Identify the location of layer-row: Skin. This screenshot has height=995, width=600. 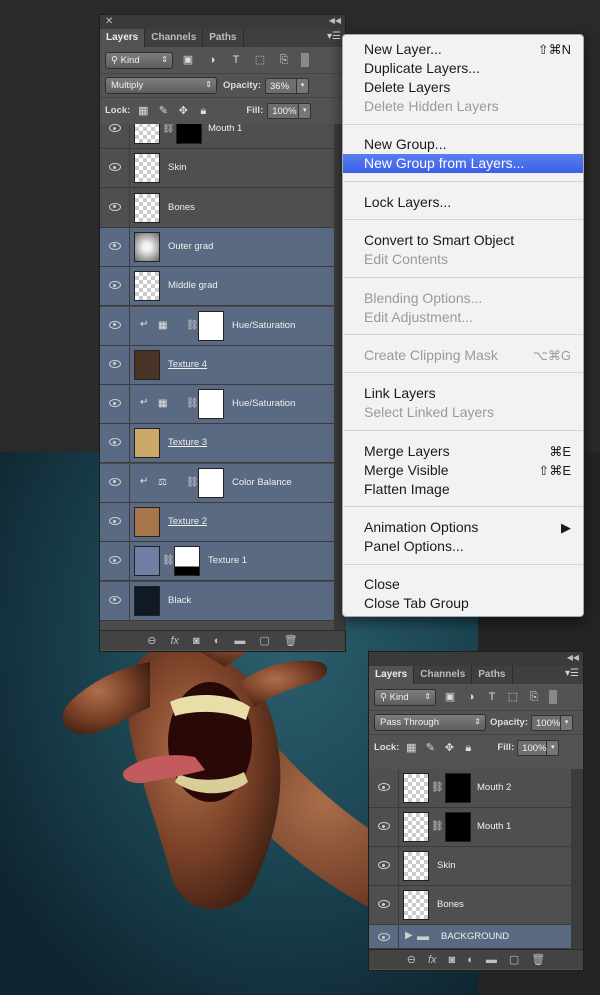
(470, 866).